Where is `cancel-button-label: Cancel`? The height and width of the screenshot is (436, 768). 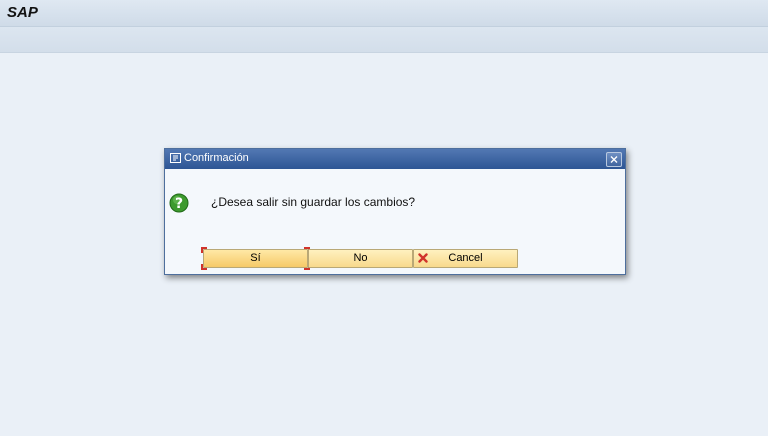
cancel-button-label: Cancel is located at coordinates (465, 258).